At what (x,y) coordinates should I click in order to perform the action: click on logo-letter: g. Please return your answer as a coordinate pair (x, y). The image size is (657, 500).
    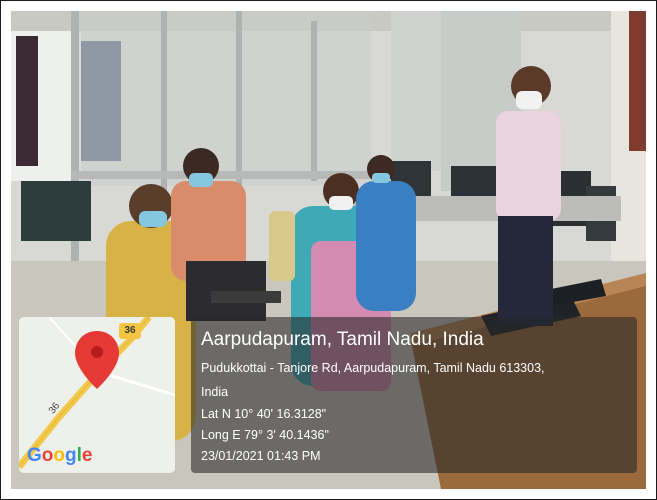
    Looking at the image, I should click on (71, 455).